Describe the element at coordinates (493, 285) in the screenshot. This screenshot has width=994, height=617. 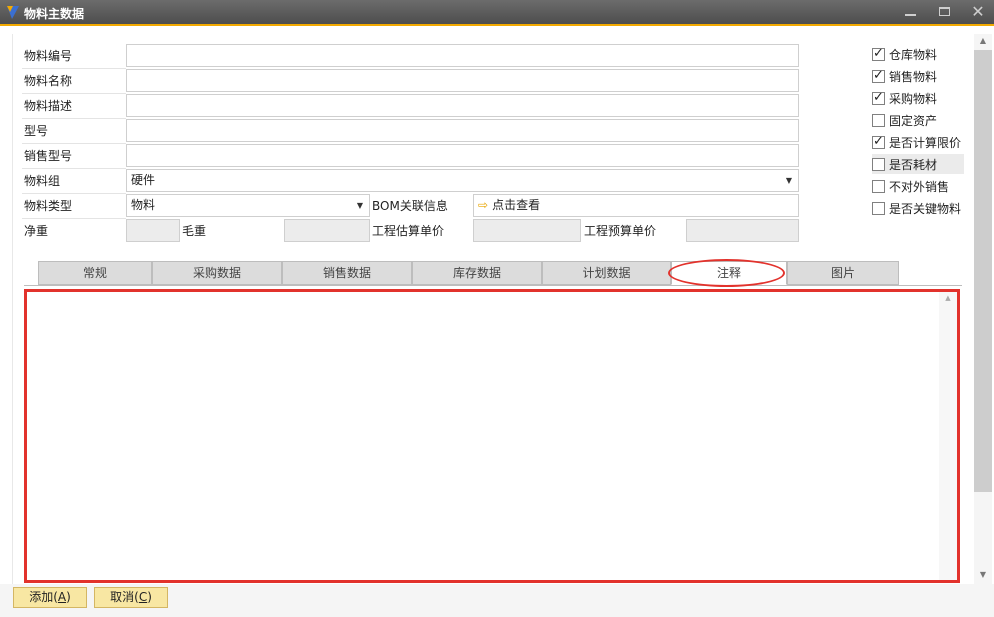
I see `tab-divider` at that location.